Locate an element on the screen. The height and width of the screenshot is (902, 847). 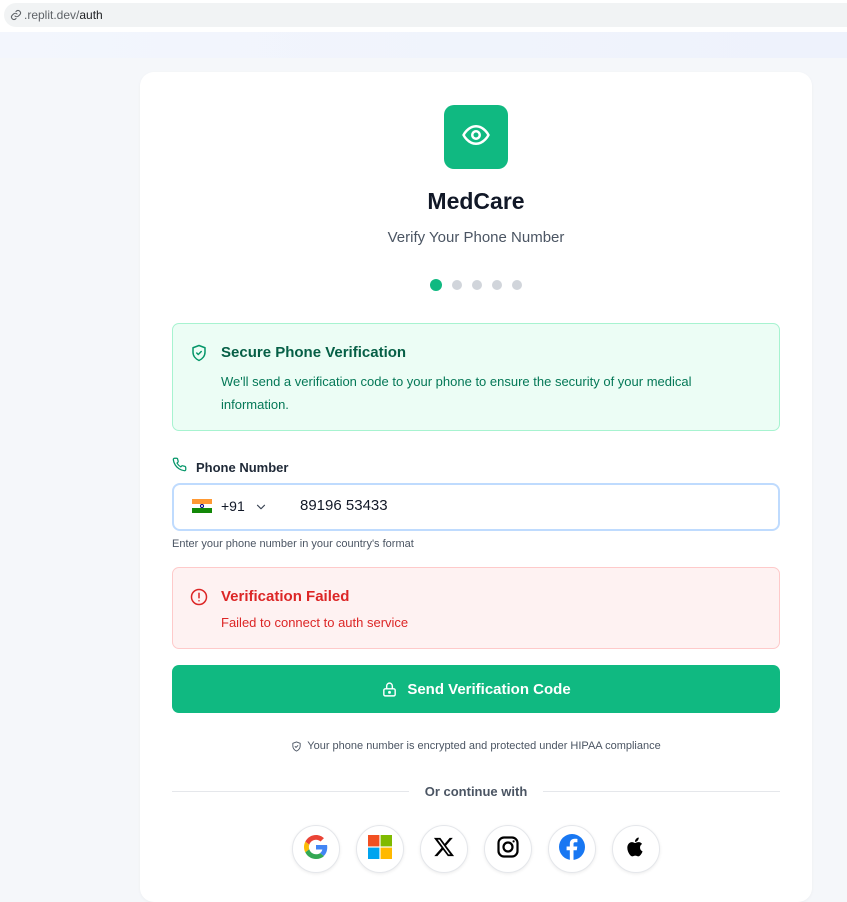
url-field: .replit.dev/auth is located at coordinates (425, 15).